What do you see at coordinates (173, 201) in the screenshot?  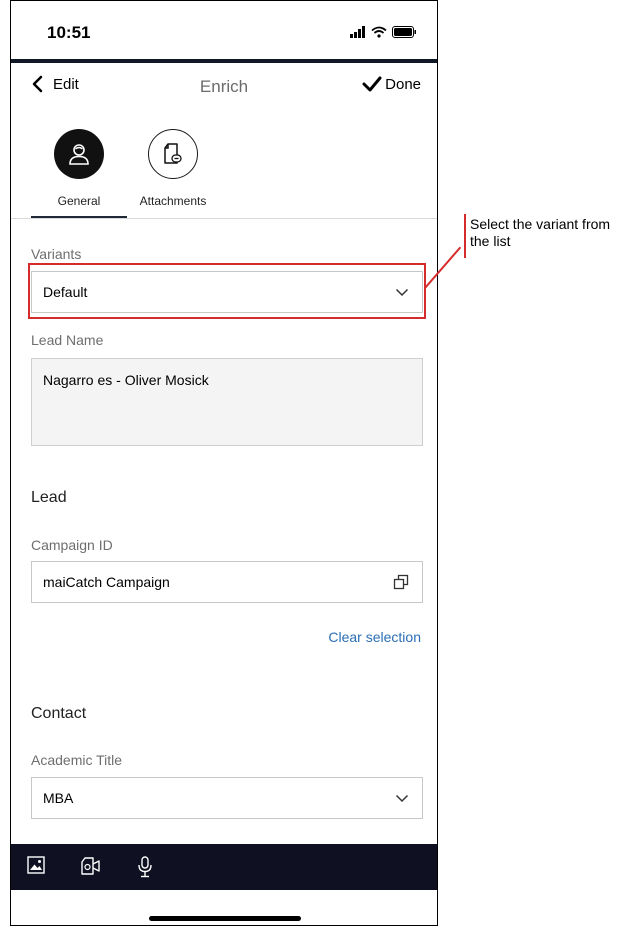 I see `tab-attachments-label: Attachments` at bounding box center [173, 201].